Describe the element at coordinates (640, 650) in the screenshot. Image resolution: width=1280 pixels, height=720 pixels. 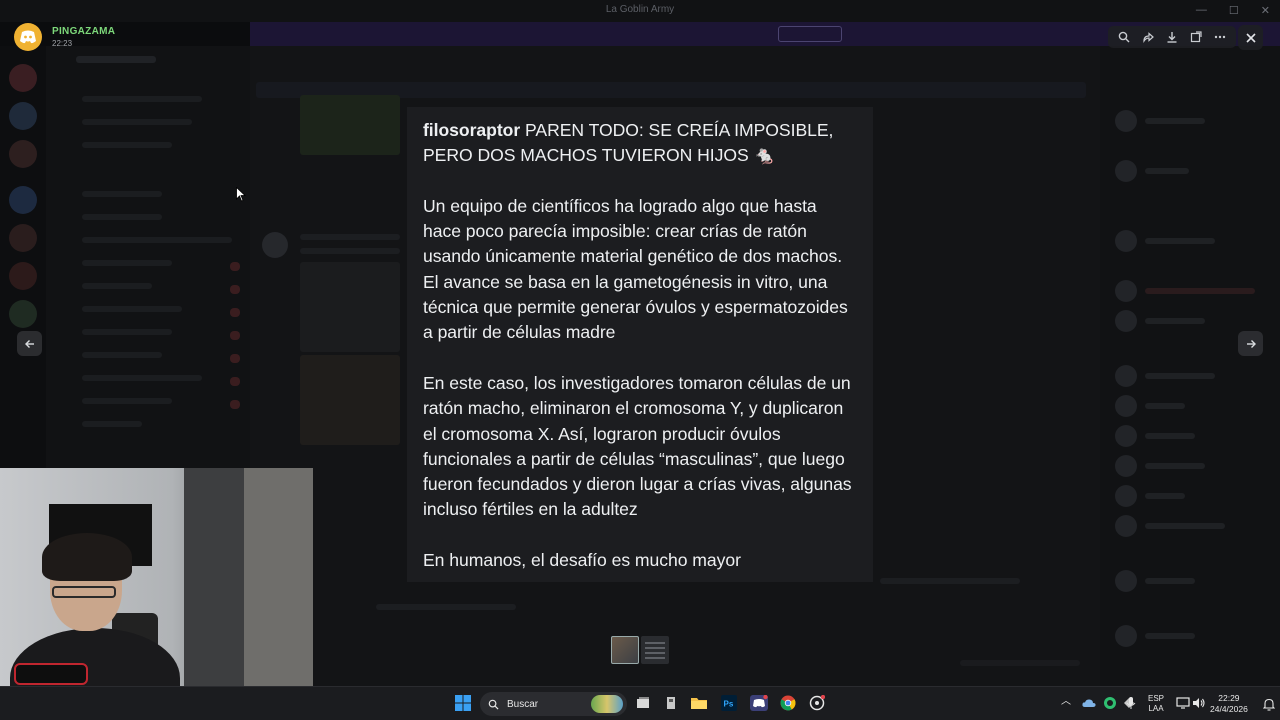
I see `thumbnail-strip` at that location.